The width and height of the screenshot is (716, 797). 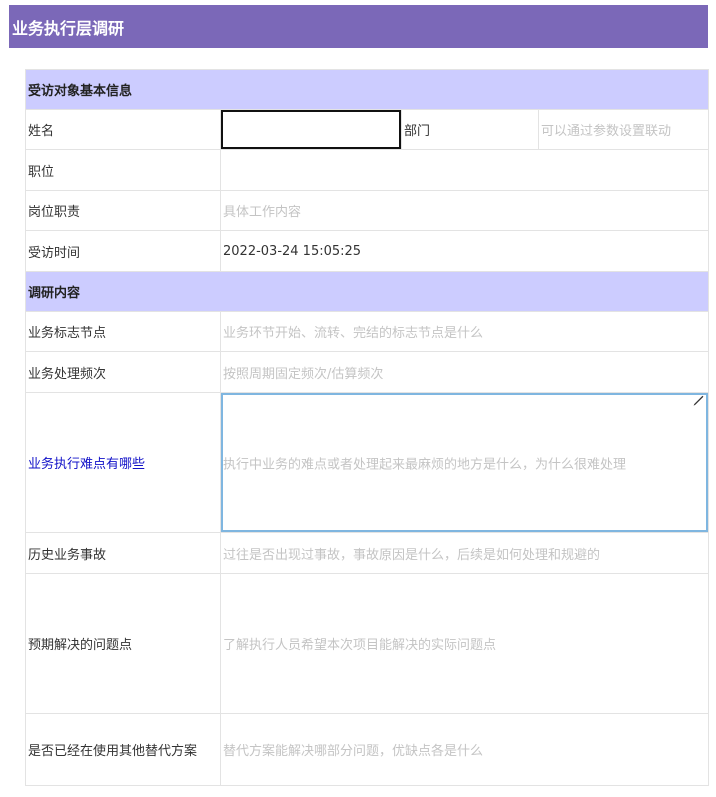 What do you see at coordinates (464, 372) in the screenshot?
I see `frequency-field: 按照周期固定频次/估算频次` at bounding box center [464, 372].